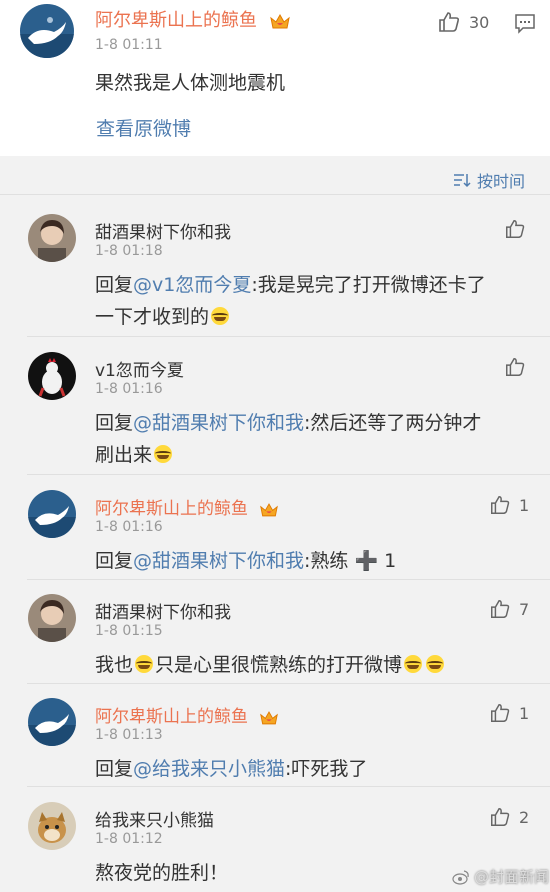 The width and height of the screenshot is (550, 892). Describe the element at coordinates (162, 873) in the screenshot. I see `comment-text: 熬夜党的胜利！` at that location.